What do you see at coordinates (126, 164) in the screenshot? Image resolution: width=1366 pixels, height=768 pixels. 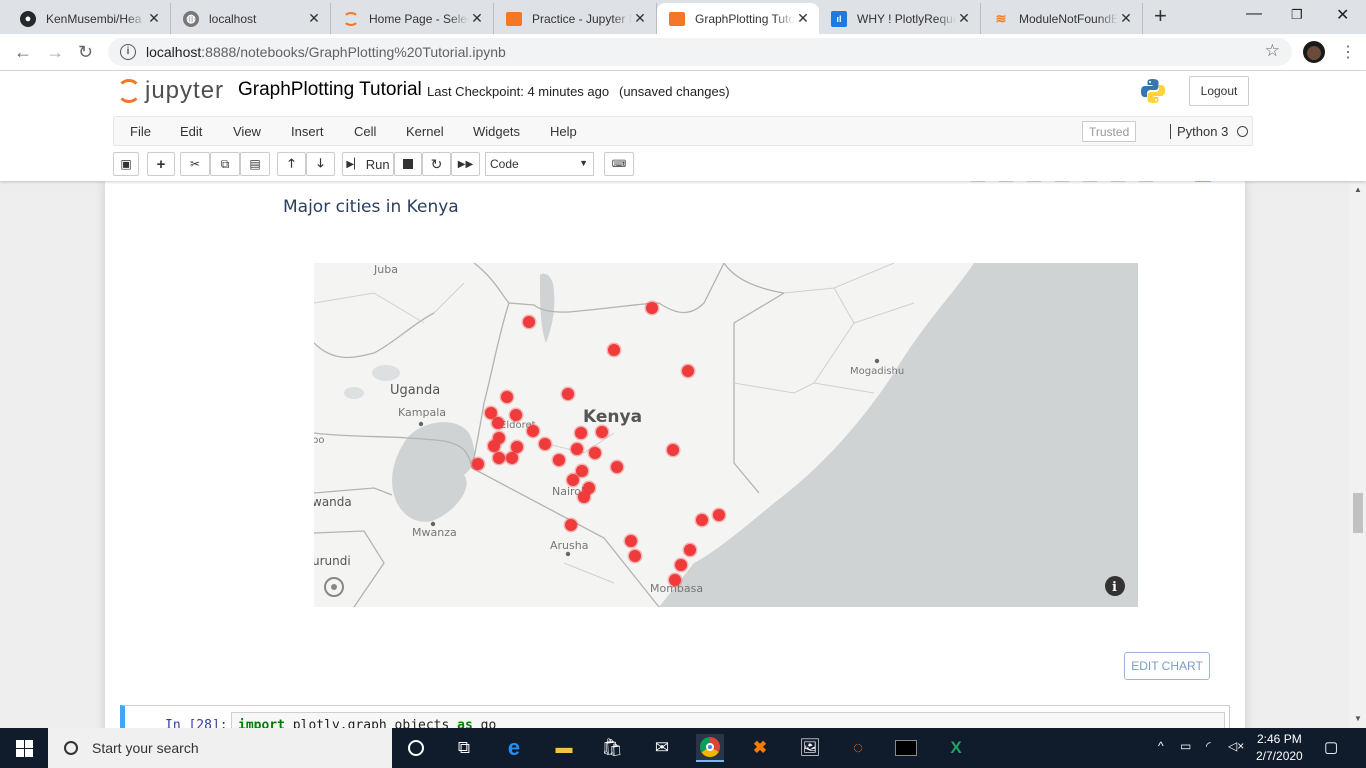 I see `save-button: ▣` at bounding box center [126, 164].